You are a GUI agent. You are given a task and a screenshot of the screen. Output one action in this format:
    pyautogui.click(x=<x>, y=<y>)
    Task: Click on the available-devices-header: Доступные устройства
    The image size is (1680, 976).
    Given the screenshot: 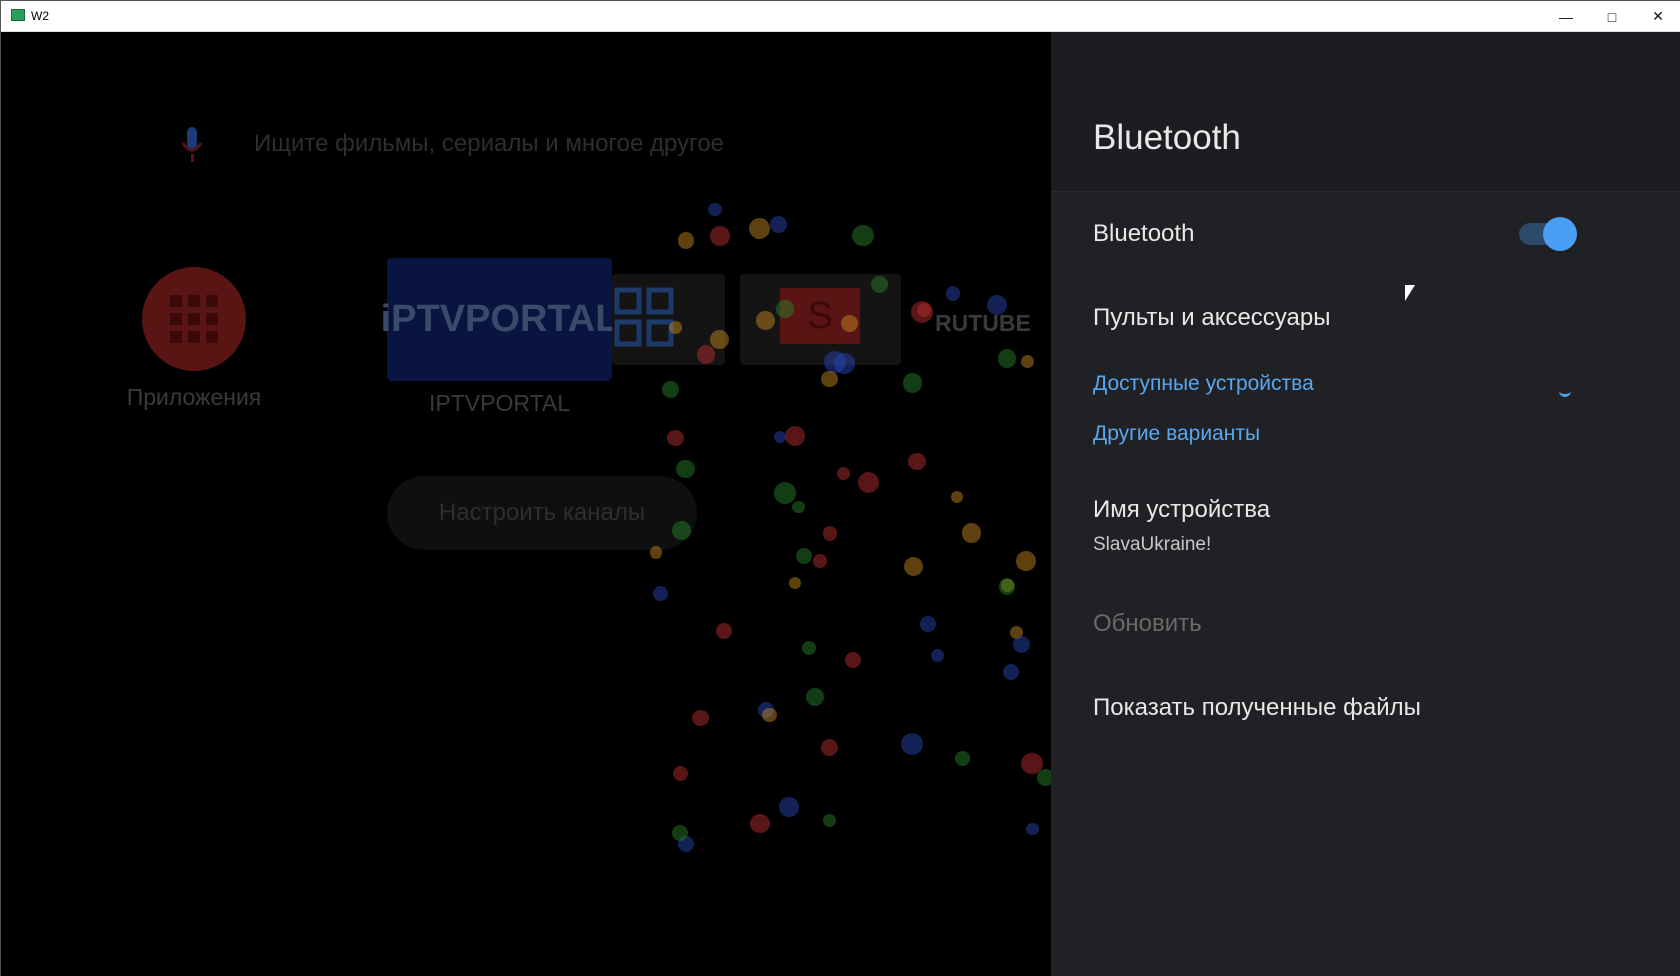 What is the action you would take?
    pyautogui.click(x=1203, y=383)
    